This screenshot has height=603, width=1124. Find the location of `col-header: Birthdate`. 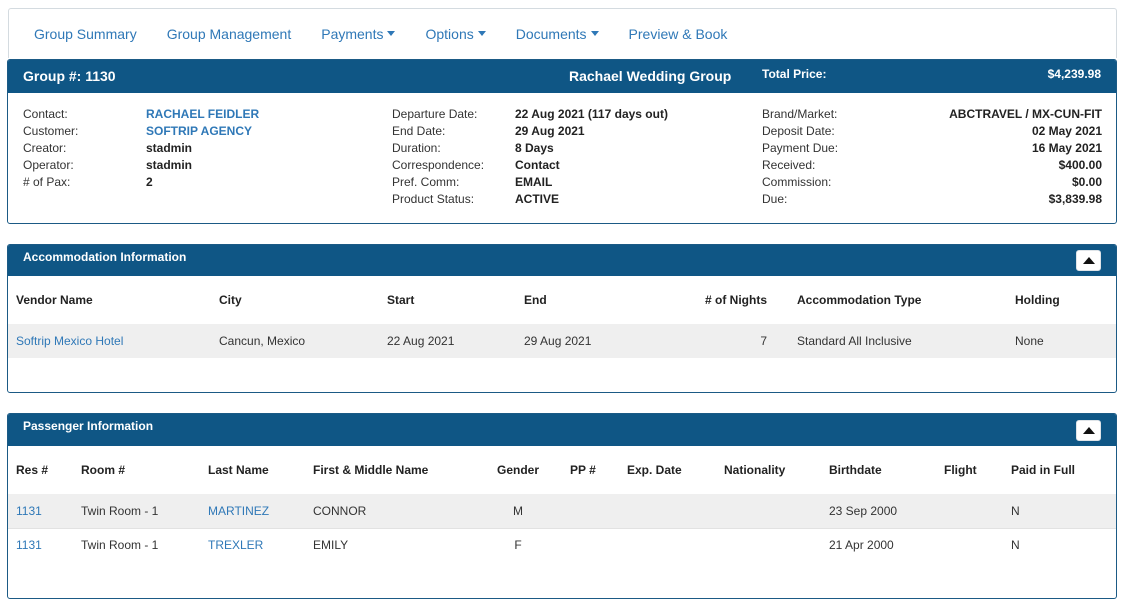

col-header: Birthdate is located at coordinates (878, 470).